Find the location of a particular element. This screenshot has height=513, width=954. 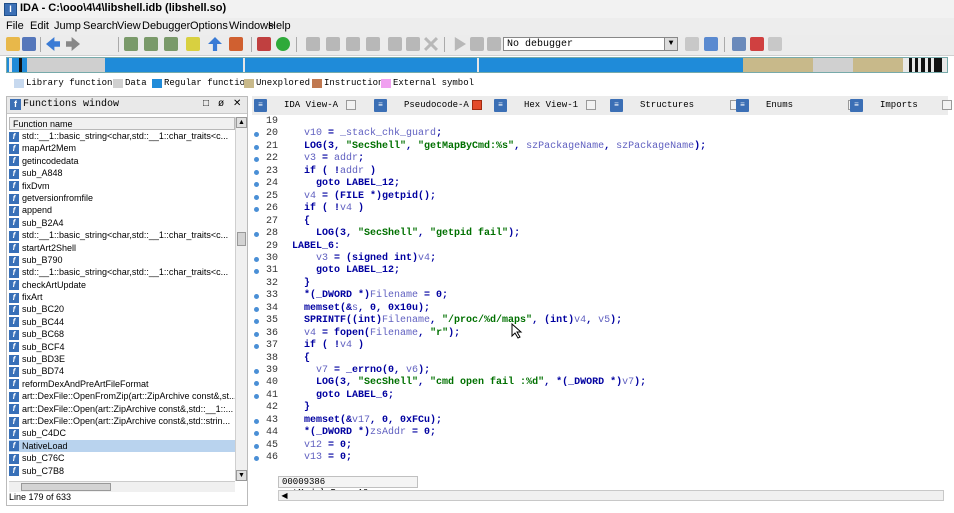

menu-windows: Windows is located at coordinates (251, 26).